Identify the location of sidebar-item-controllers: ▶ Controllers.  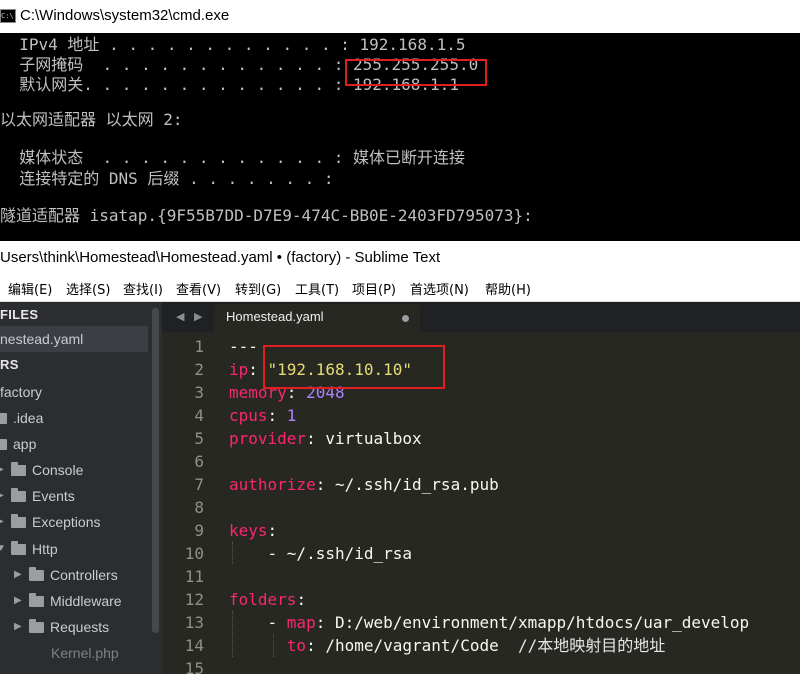
(66, 575).